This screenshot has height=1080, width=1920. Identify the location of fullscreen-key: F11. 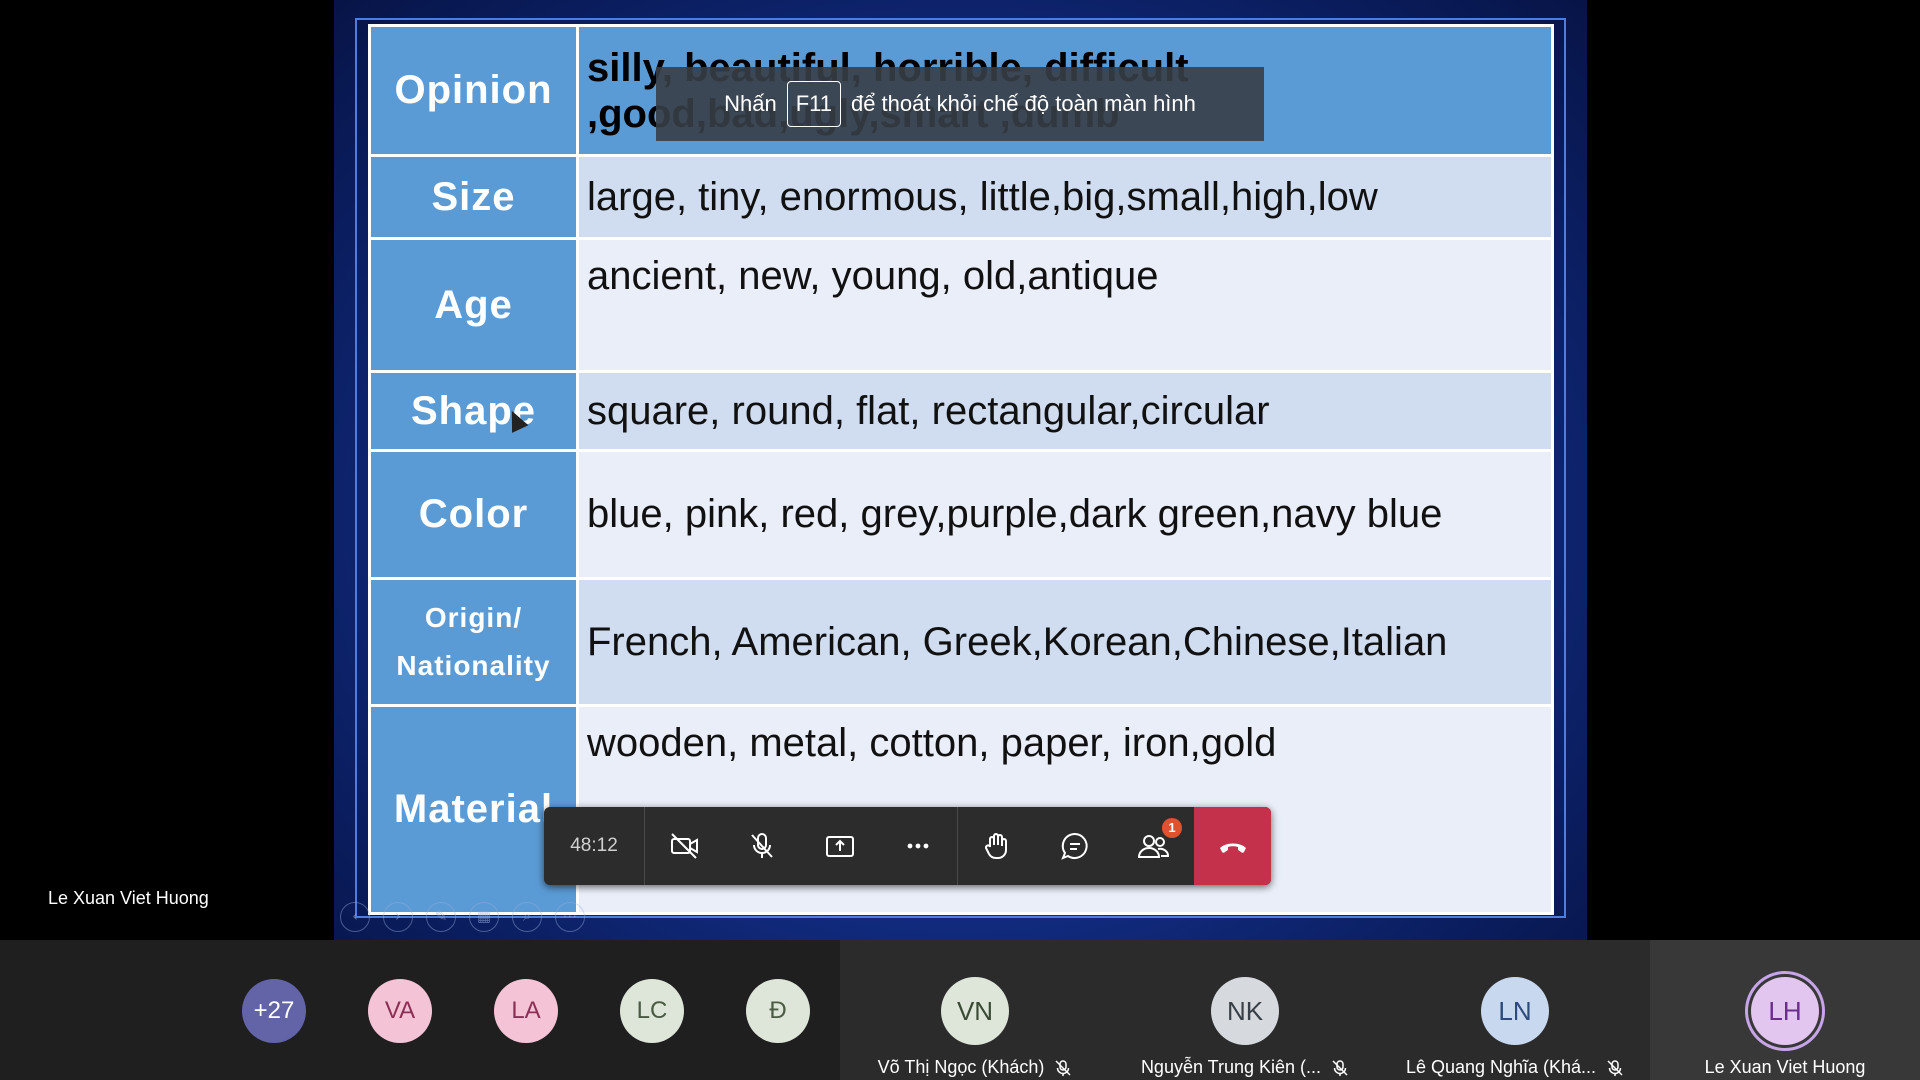
(813, 104).